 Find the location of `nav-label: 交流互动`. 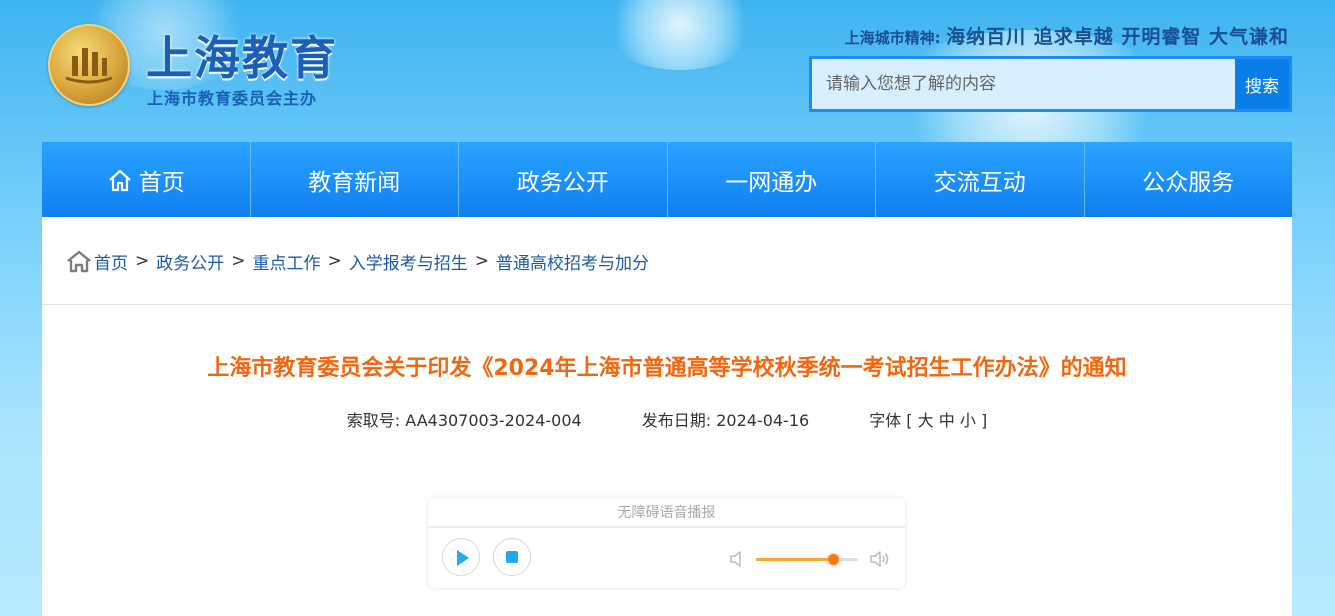

nav-label: 交流互动 is located at coordinates (979, 182).